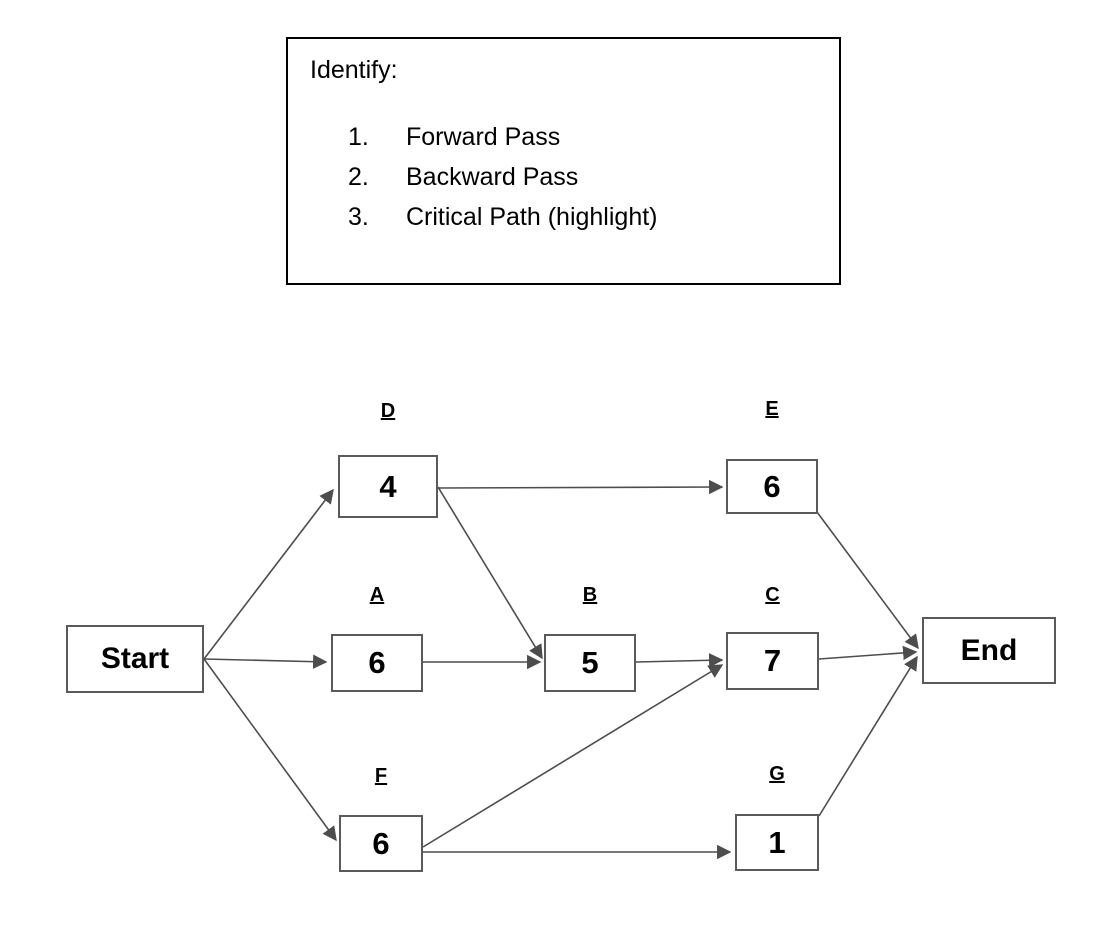  What do you see at coordinates (679, 660) in the screenshot?
I see `edge-b-to-c` at bounding box center [679, 660].